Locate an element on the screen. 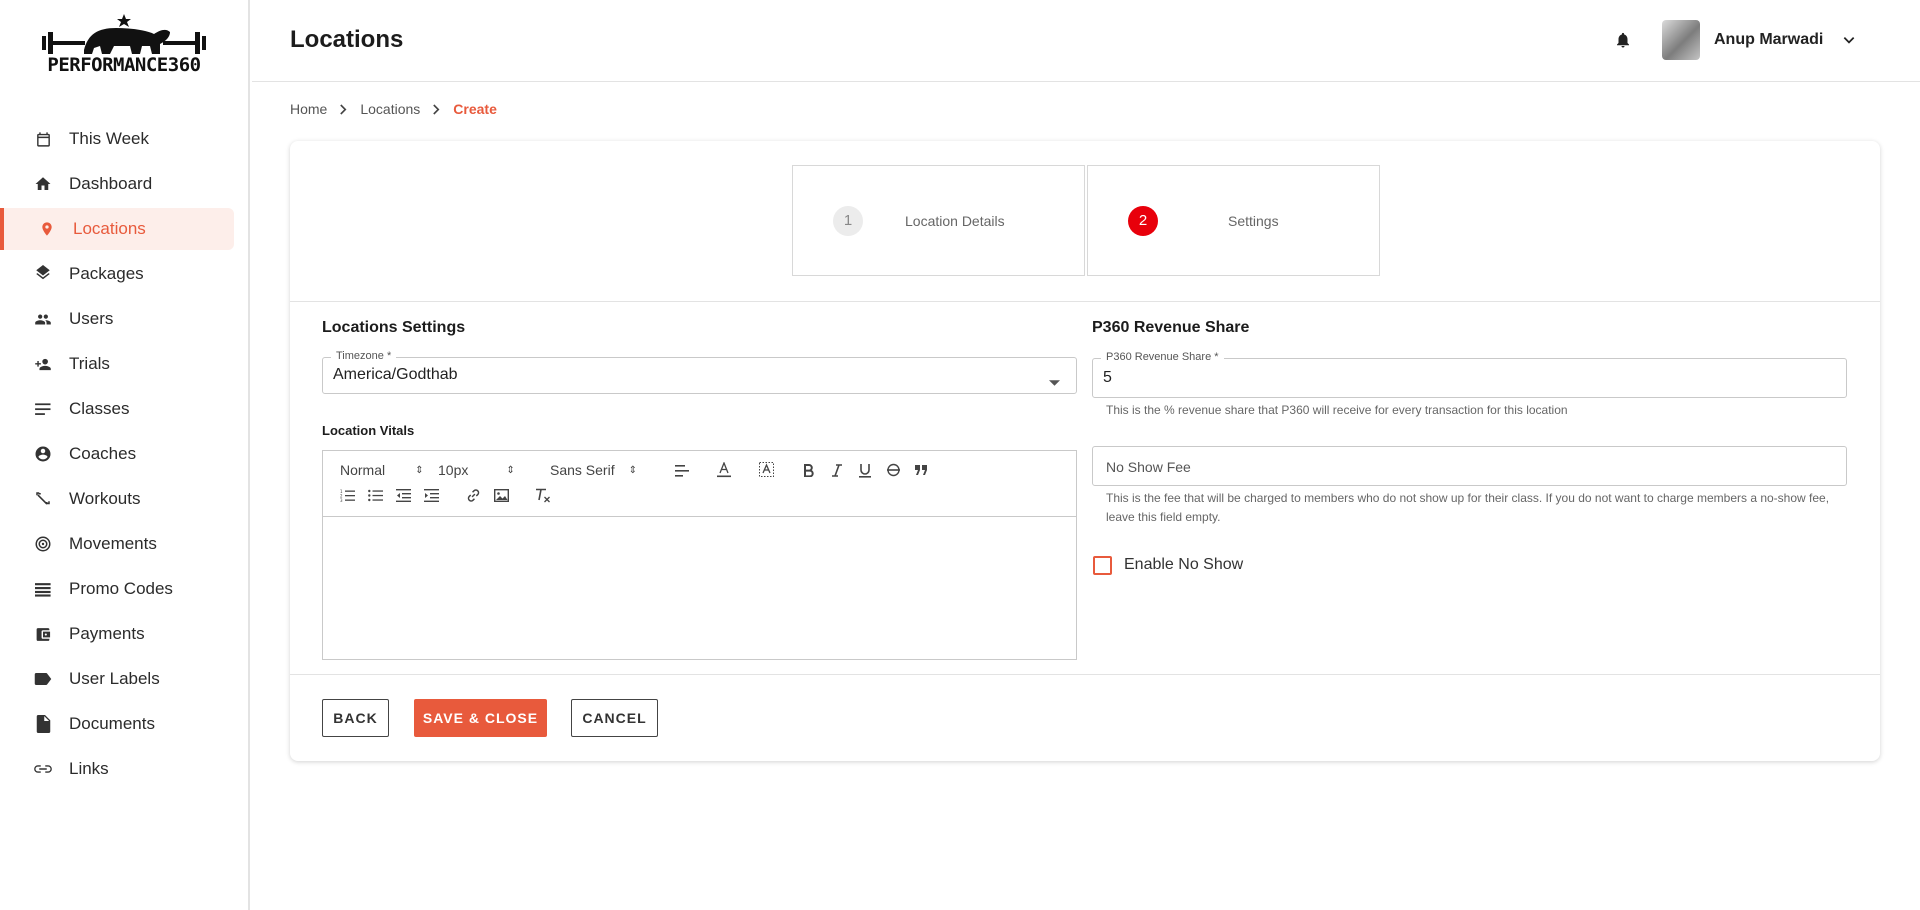 This screenshot has width=1920, height=910. user-name: Anup Marwadi is located at coordinates (1768, 40).